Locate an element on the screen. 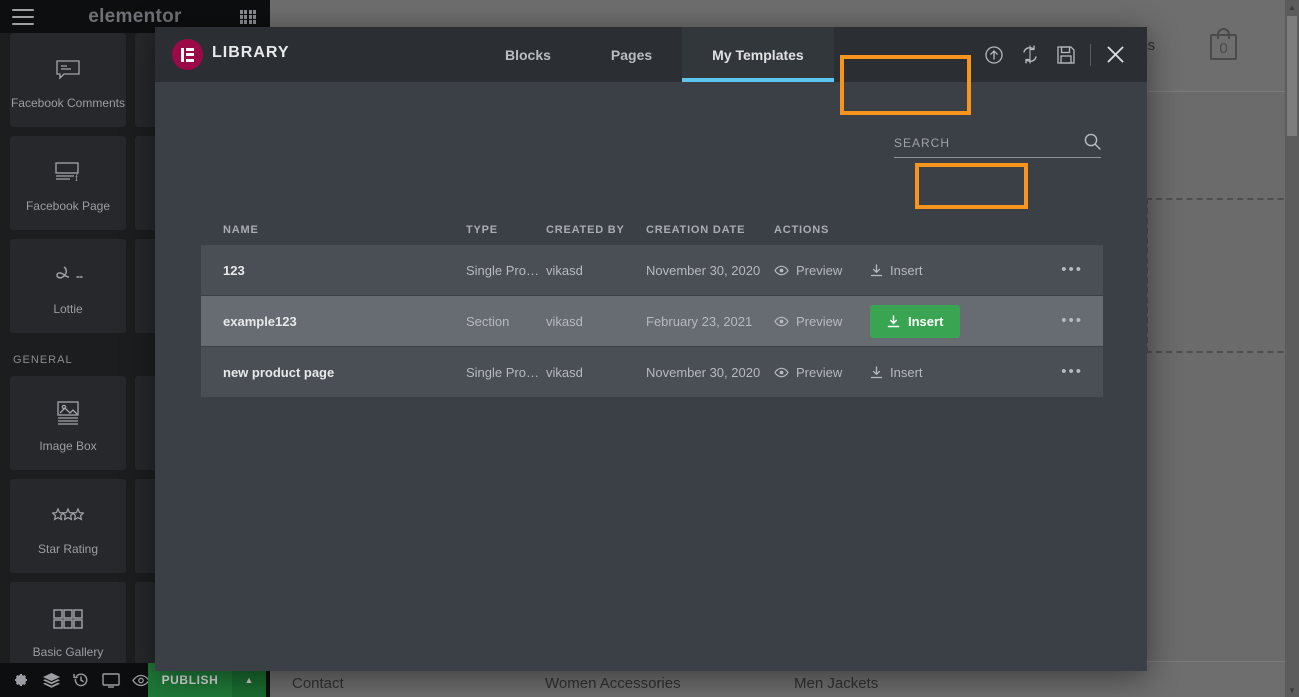  star-rating-icon is located at coordinates (68, 516).